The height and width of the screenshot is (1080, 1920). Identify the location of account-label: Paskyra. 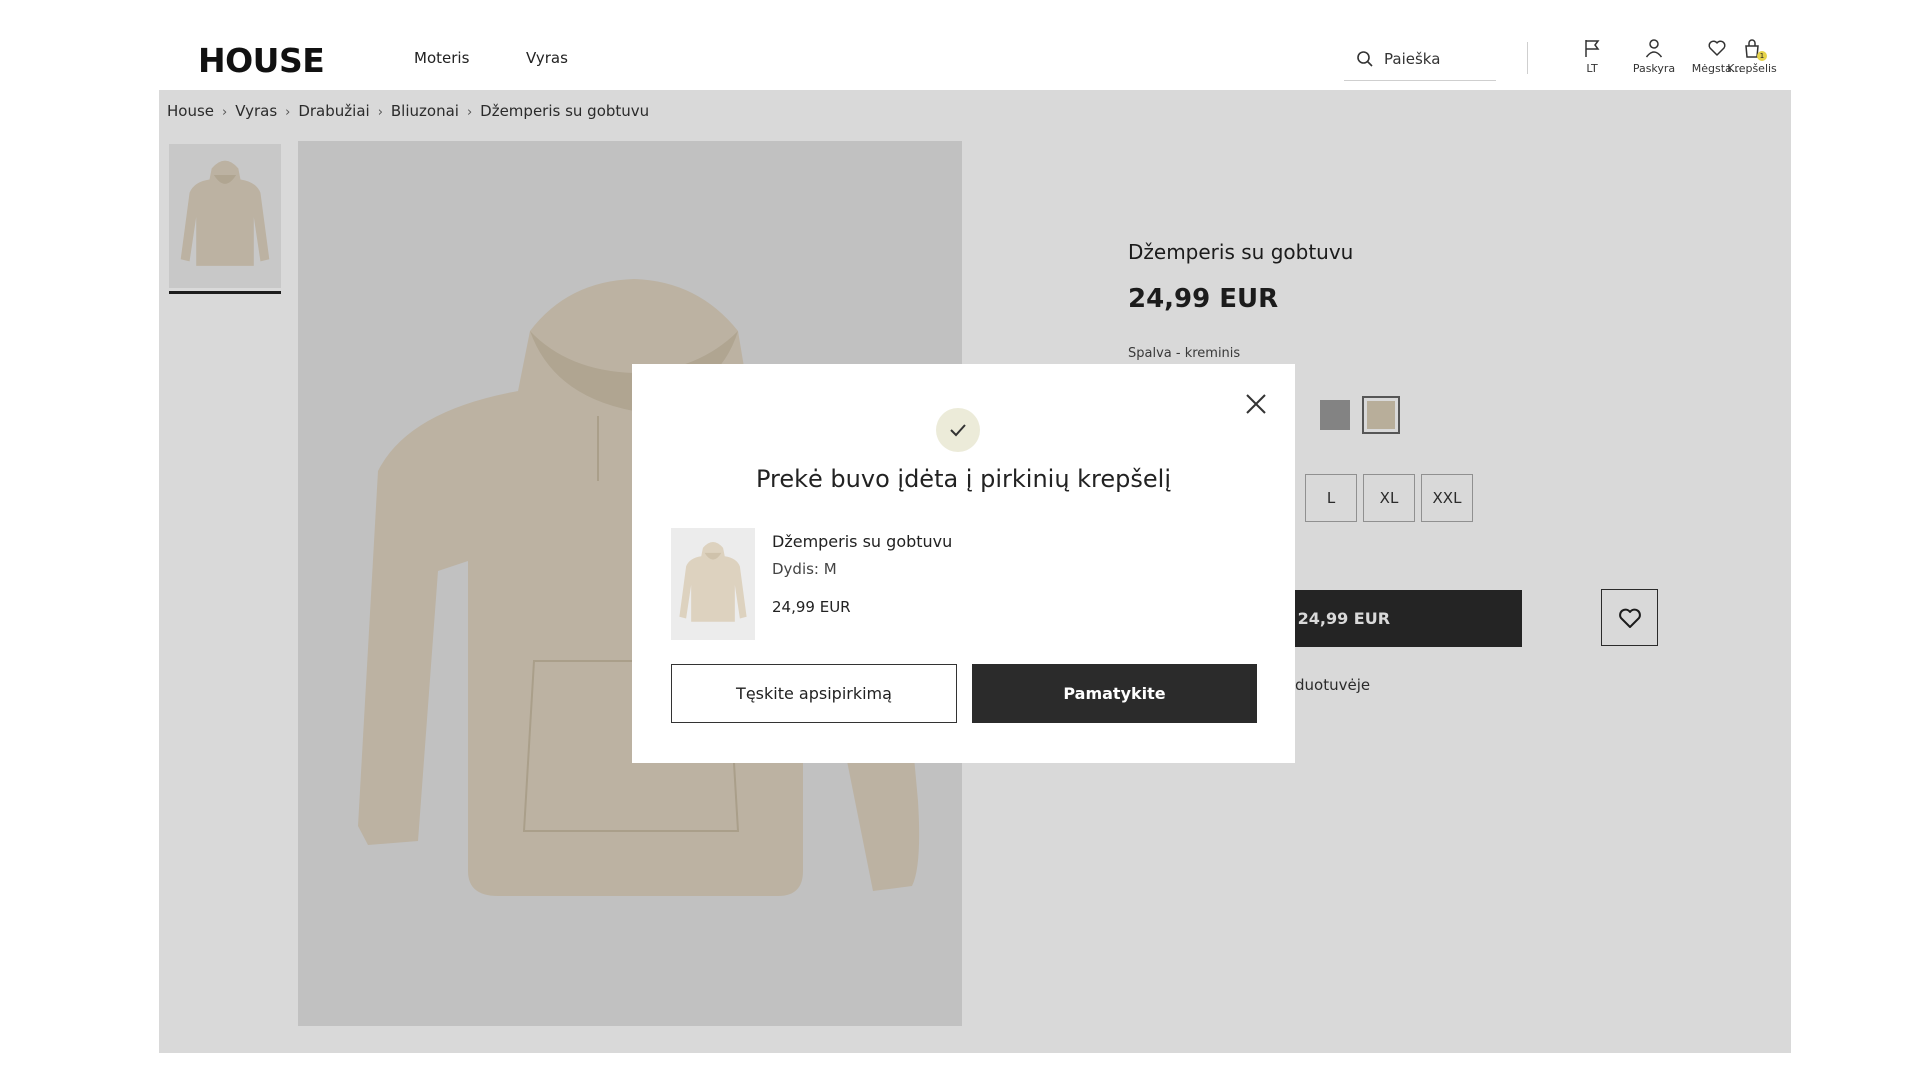
(1654, 68).